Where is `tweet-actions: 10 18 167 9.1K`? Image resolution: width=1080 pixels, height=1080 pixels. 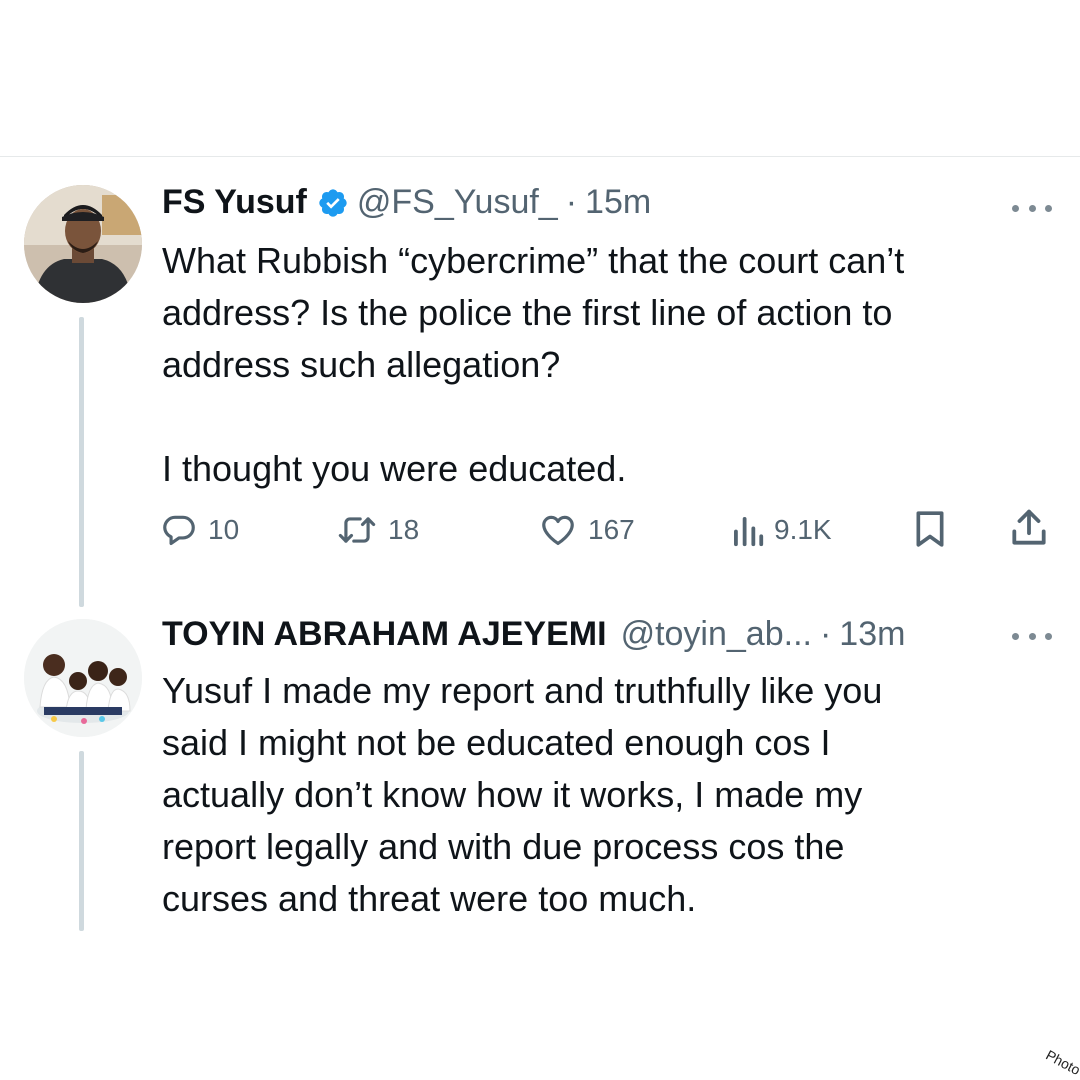 tweet-actions: 10 18 167 9.1K is located at coordinates (610, 532).